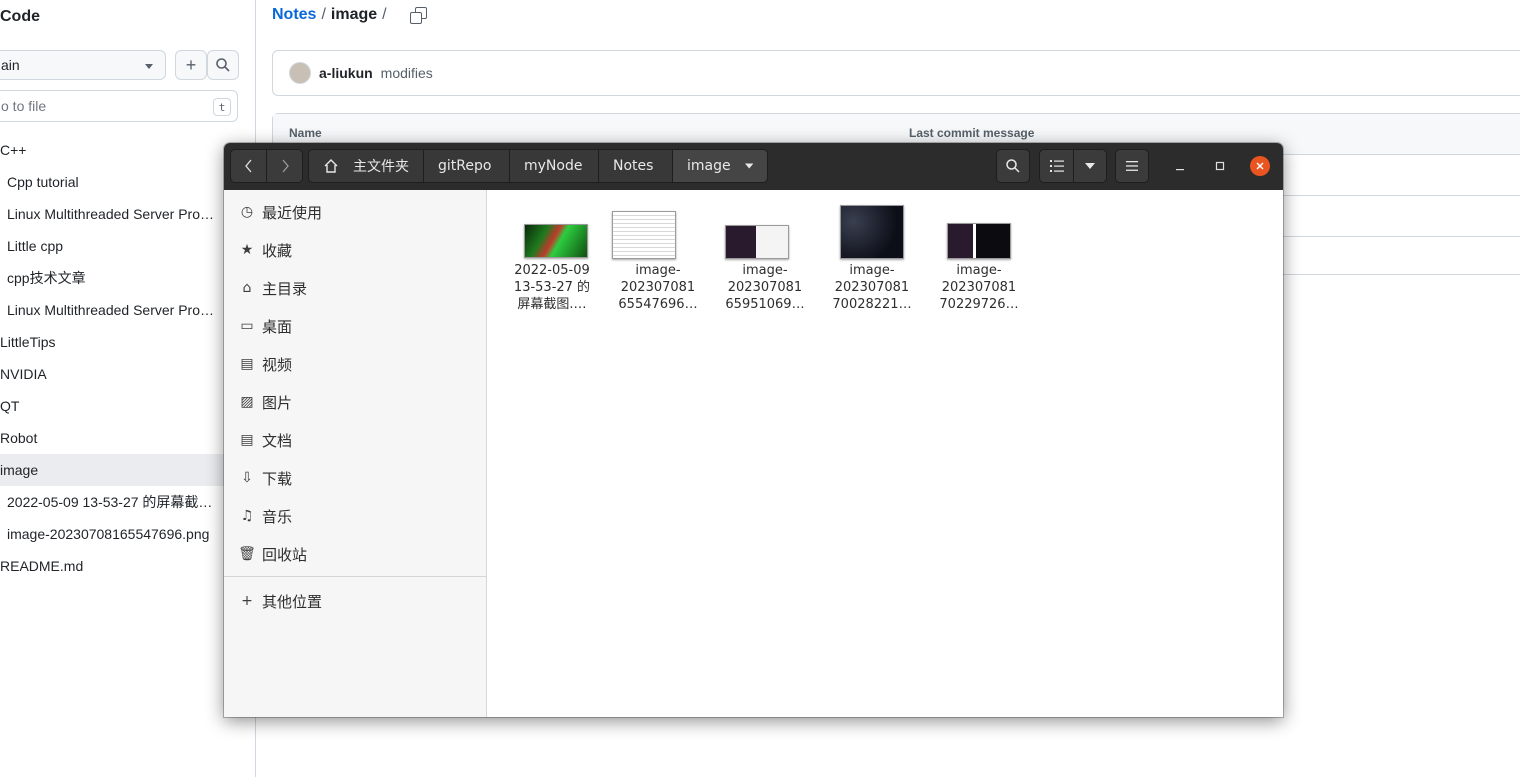 The width and height of the screenshot is (1520, 777). I want to click on sidebar-item: 🗑 回收站, so click(355, 554).